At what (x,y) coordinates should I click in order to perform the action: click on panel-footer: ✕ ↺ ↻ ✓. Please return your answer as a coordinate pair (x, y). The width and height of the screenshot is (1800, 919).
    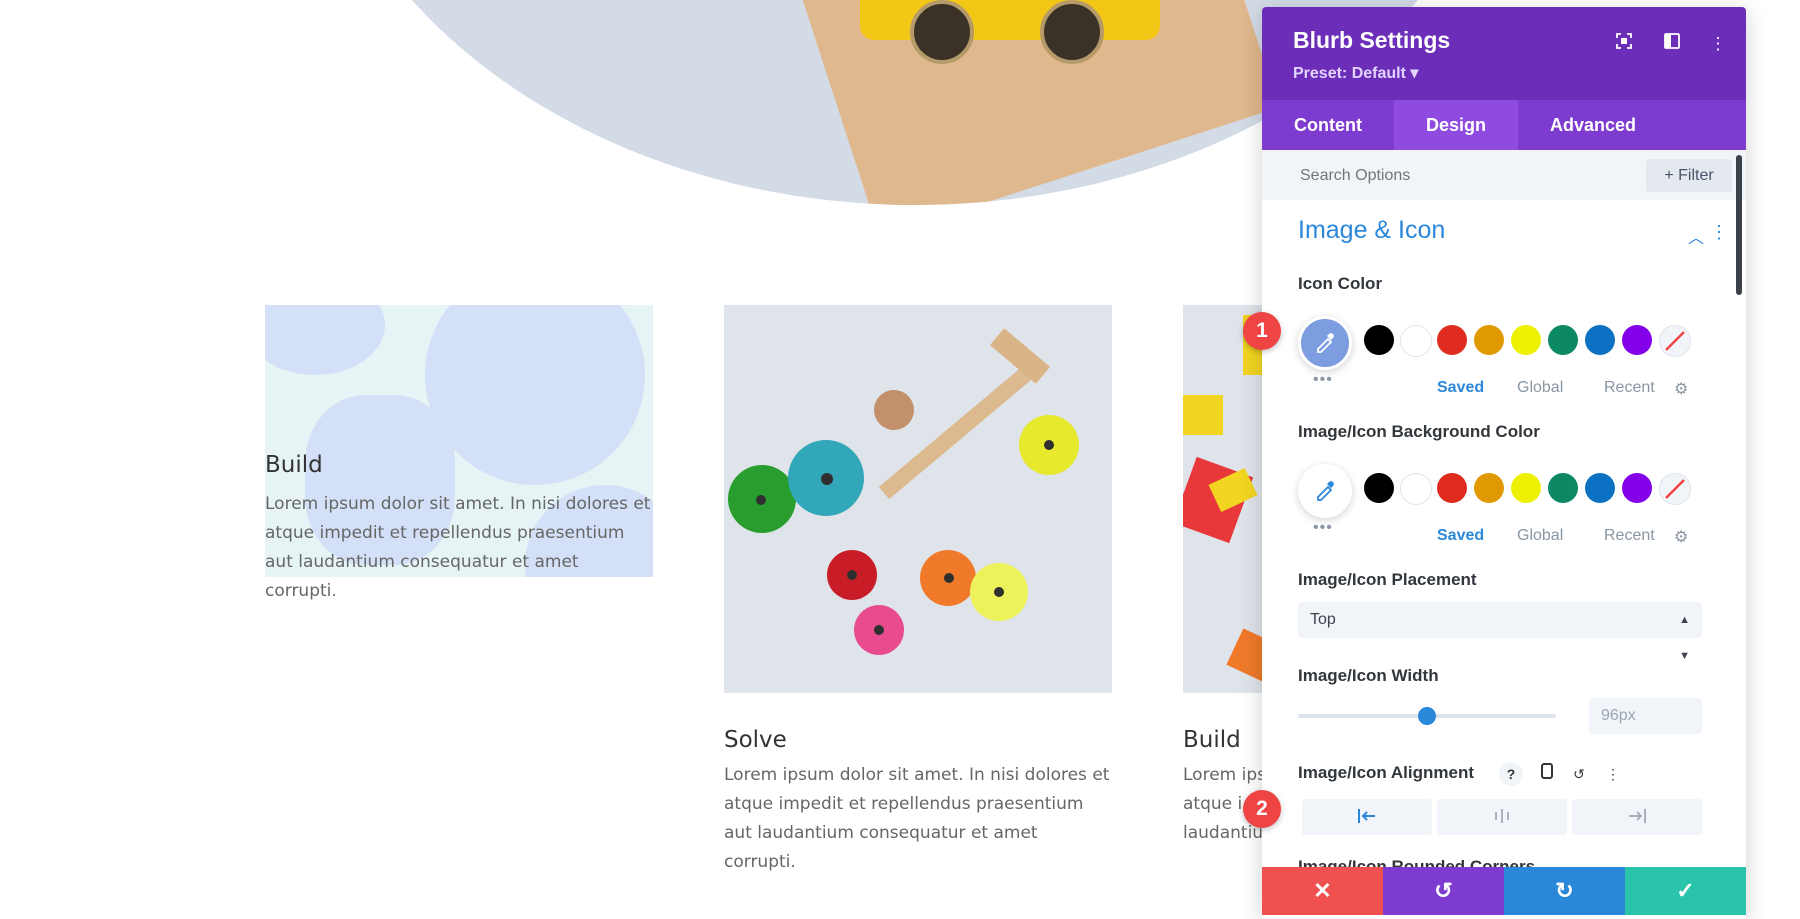
    Looking at the image, I should click on (1504, 891).